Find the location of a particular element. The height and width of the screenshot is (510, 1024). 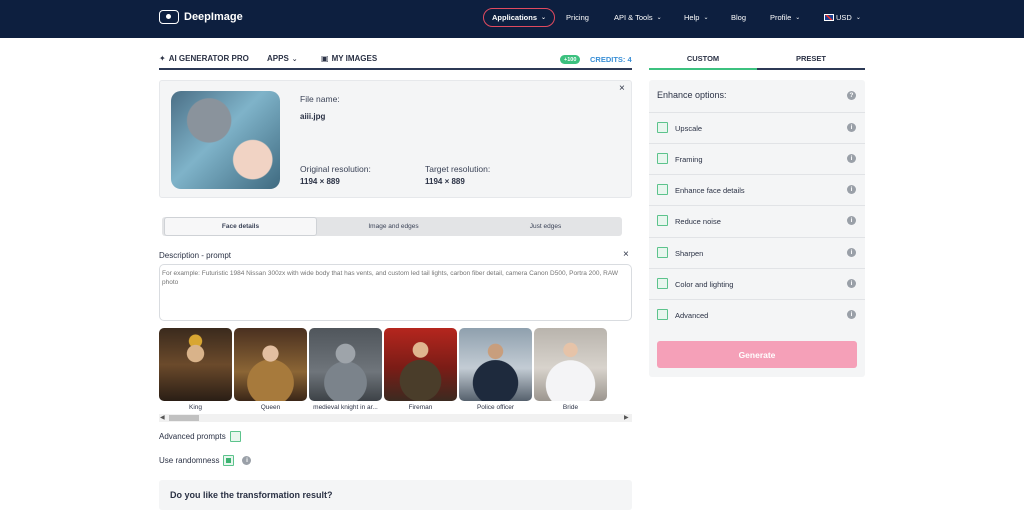

scroll-right-arrow-icon: ▶ is located at coordinates (626, 417).